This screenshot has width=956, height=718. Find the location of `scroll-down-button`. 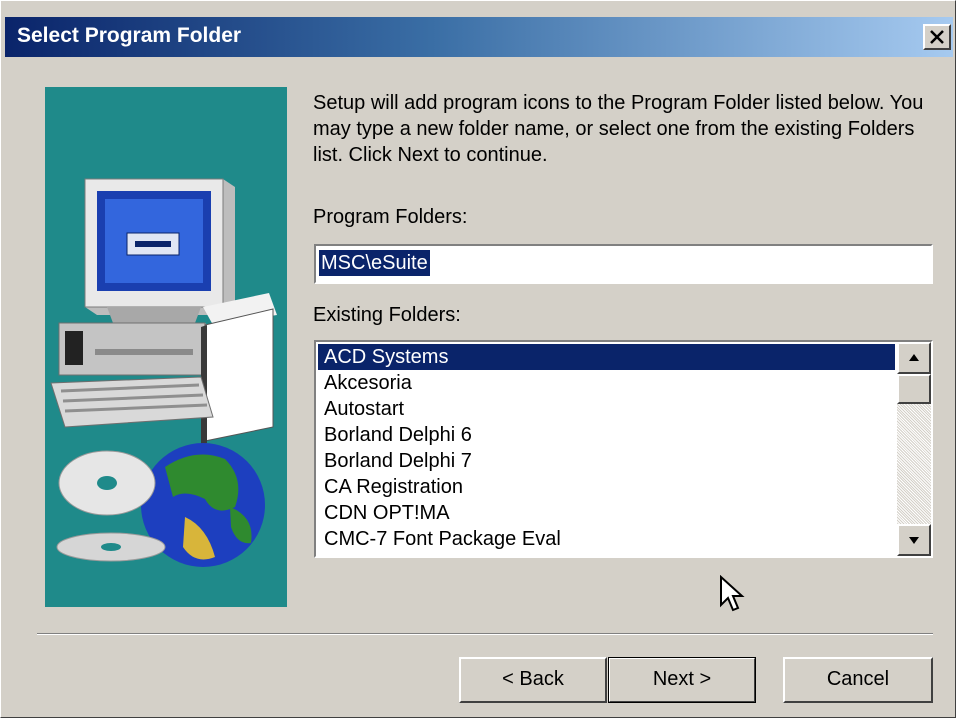

scroll-down-button is located at coordinates (914, 540).